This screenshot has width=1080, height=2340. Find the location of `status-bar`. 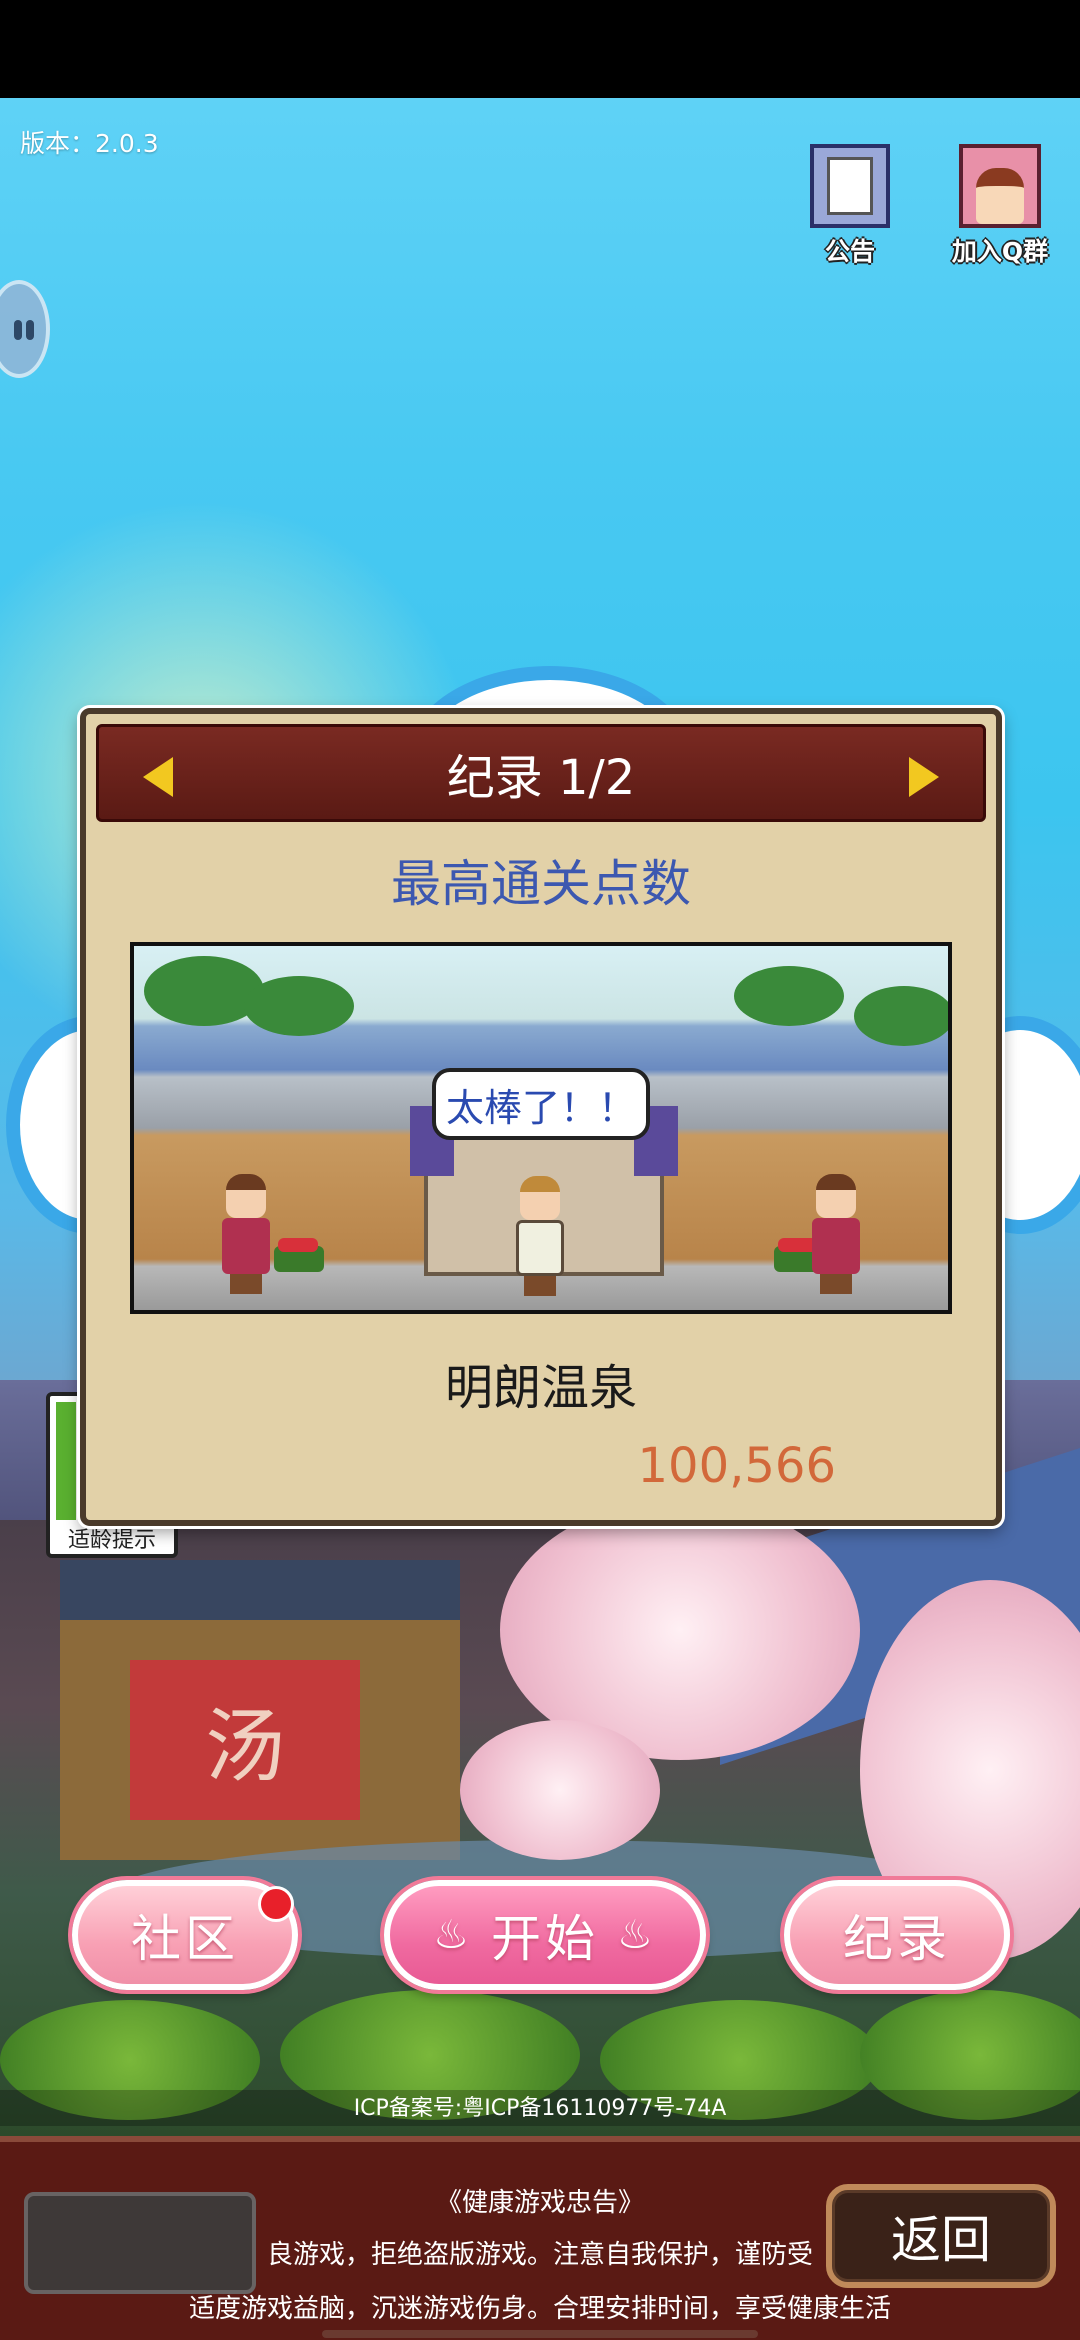

status-bar is located at coordinates (540, 49).